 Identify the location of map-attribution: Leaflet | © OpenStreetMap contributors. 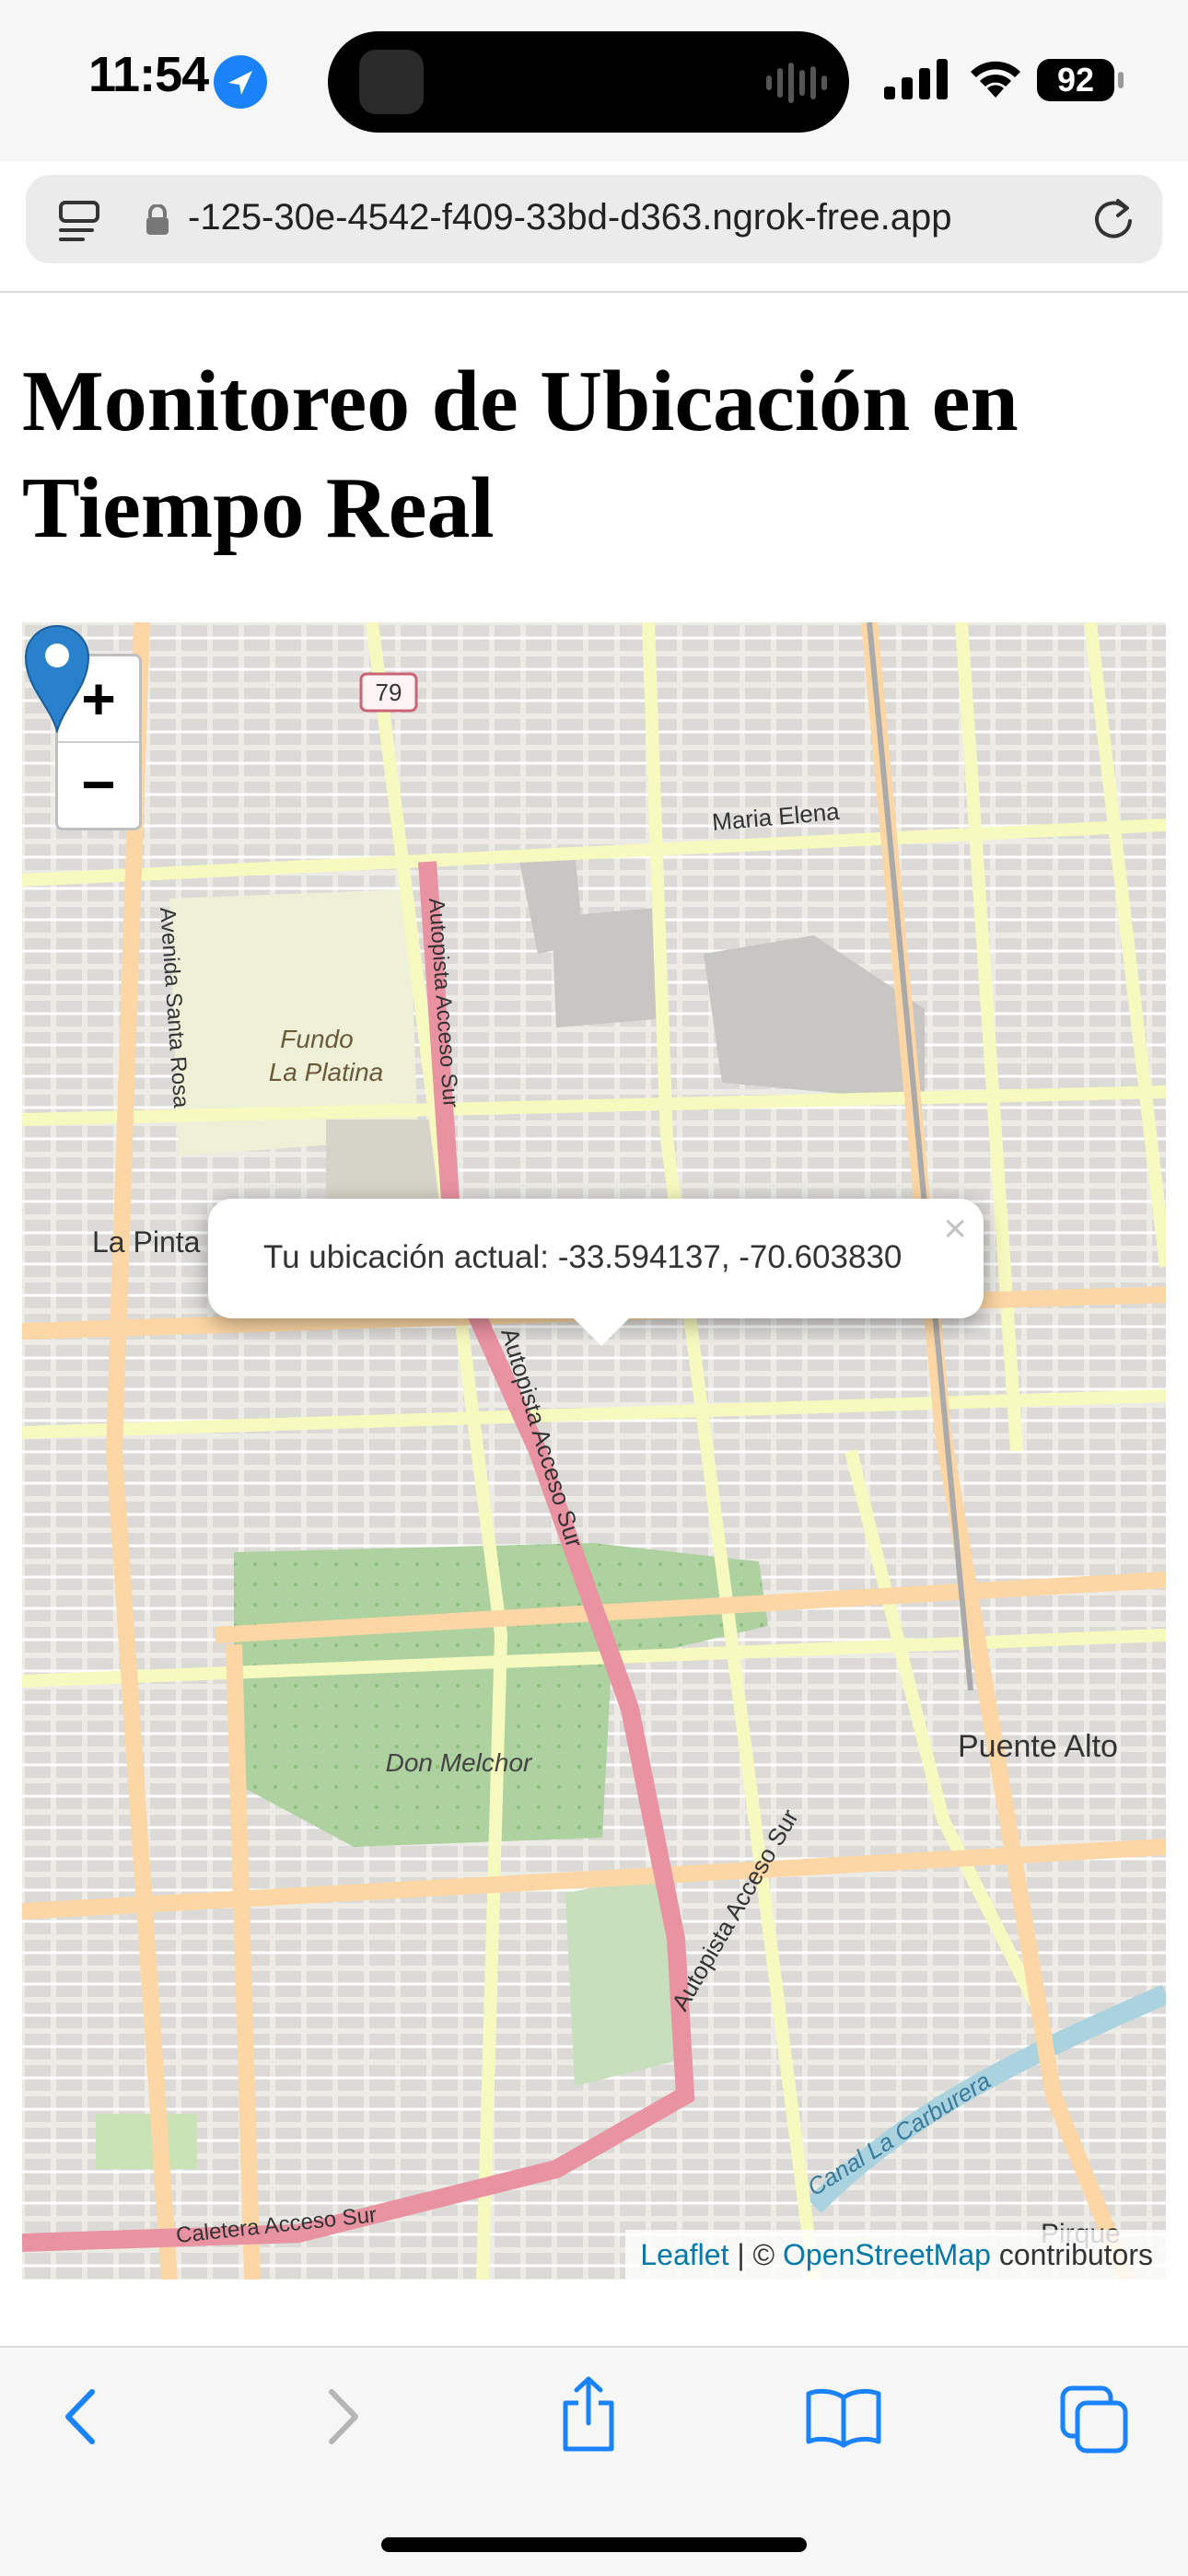
(895, 2255).